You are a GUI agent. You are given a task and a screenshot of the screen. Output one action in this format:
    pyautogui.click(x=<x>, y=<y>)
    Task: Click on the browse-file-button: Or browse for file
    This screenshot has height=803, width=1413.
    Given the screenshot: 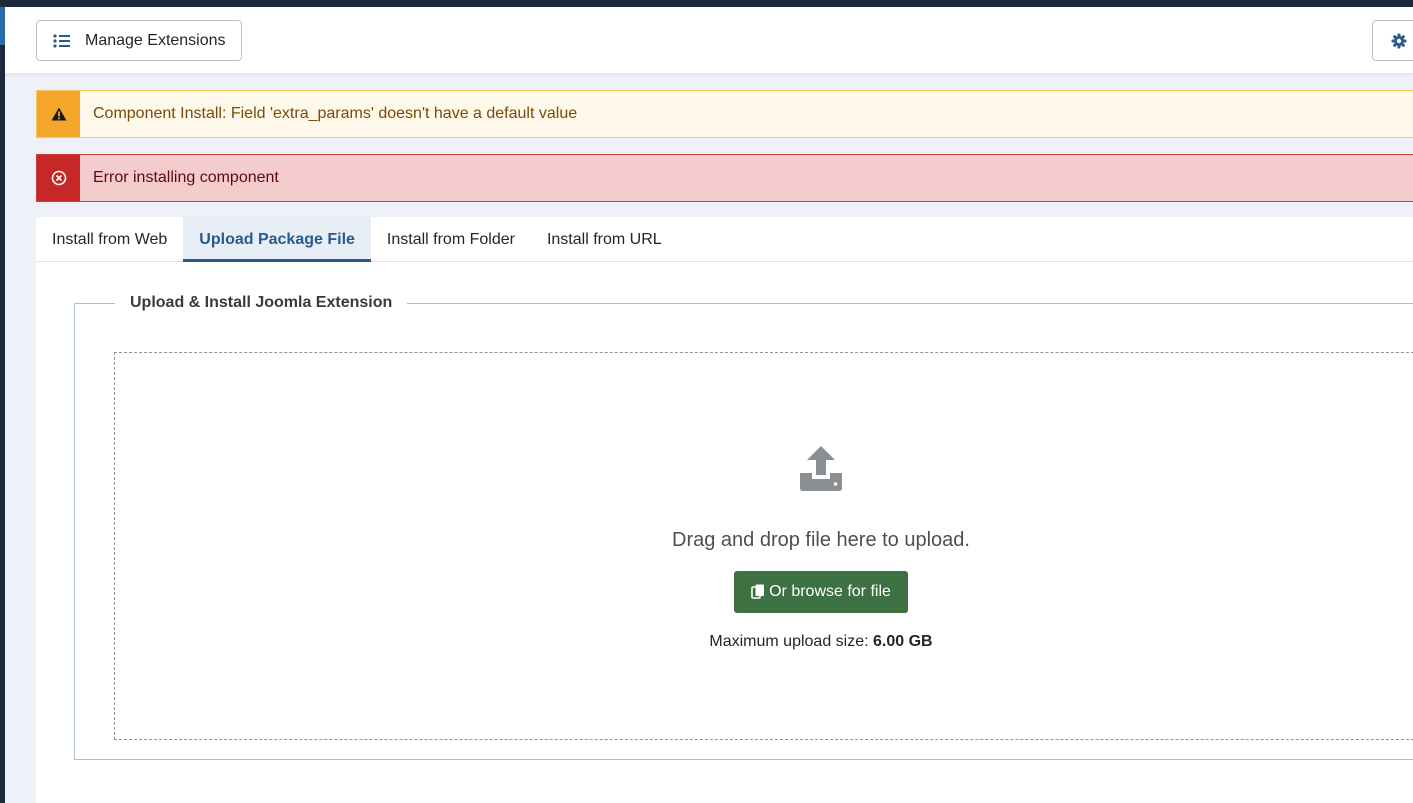 What is the action you would take?
    pyautogui.click(x=821, y=592)
    